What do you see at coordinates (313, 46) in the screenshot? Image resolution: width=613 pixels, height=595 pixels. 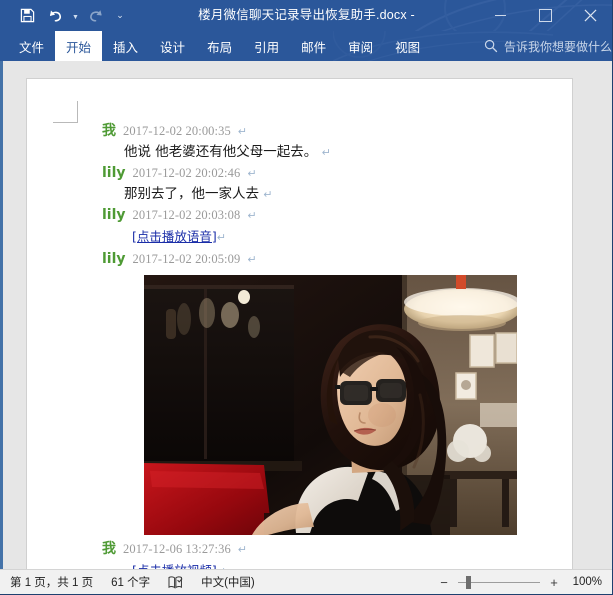 I see `tab-mailings: 邮件` at bounding box center [313, 46].